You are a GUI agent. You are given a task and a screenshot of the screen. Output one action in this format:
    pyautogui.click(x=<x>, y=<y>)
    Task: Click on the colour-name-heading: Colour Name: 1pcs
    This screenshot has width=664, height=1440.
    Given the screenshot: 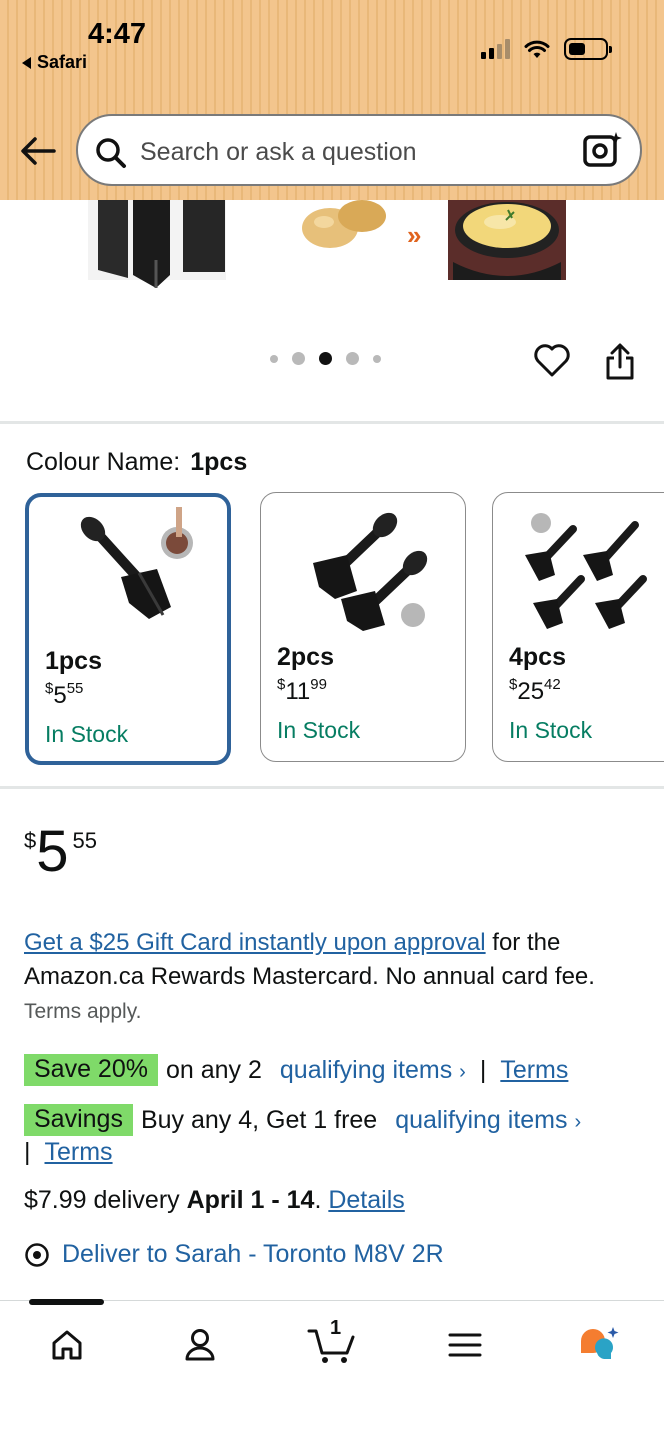 What is the action you would take?
    pyautogui.click(x=136, y=462)
    